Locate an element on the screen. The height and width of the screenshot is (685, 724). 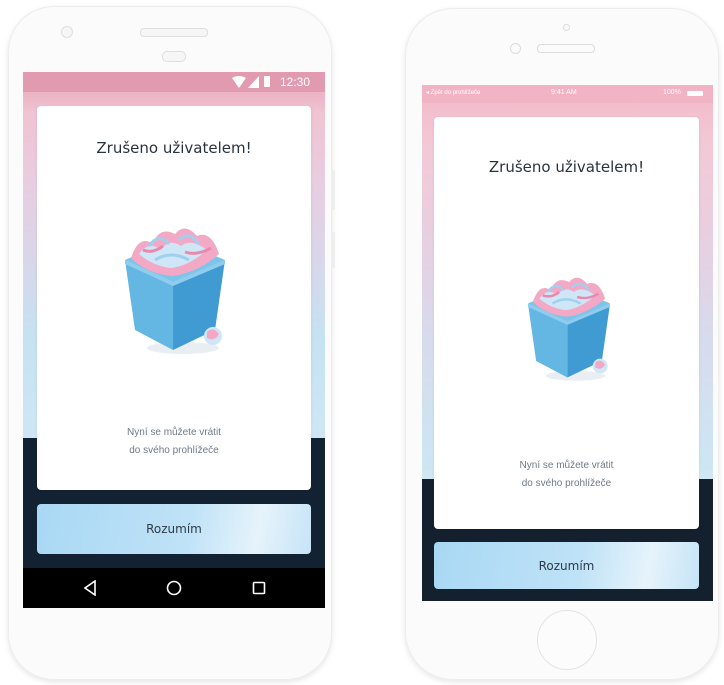
iphone-dialog-message-line2: do svého prohlížeče is located at coordinates (566, 483).